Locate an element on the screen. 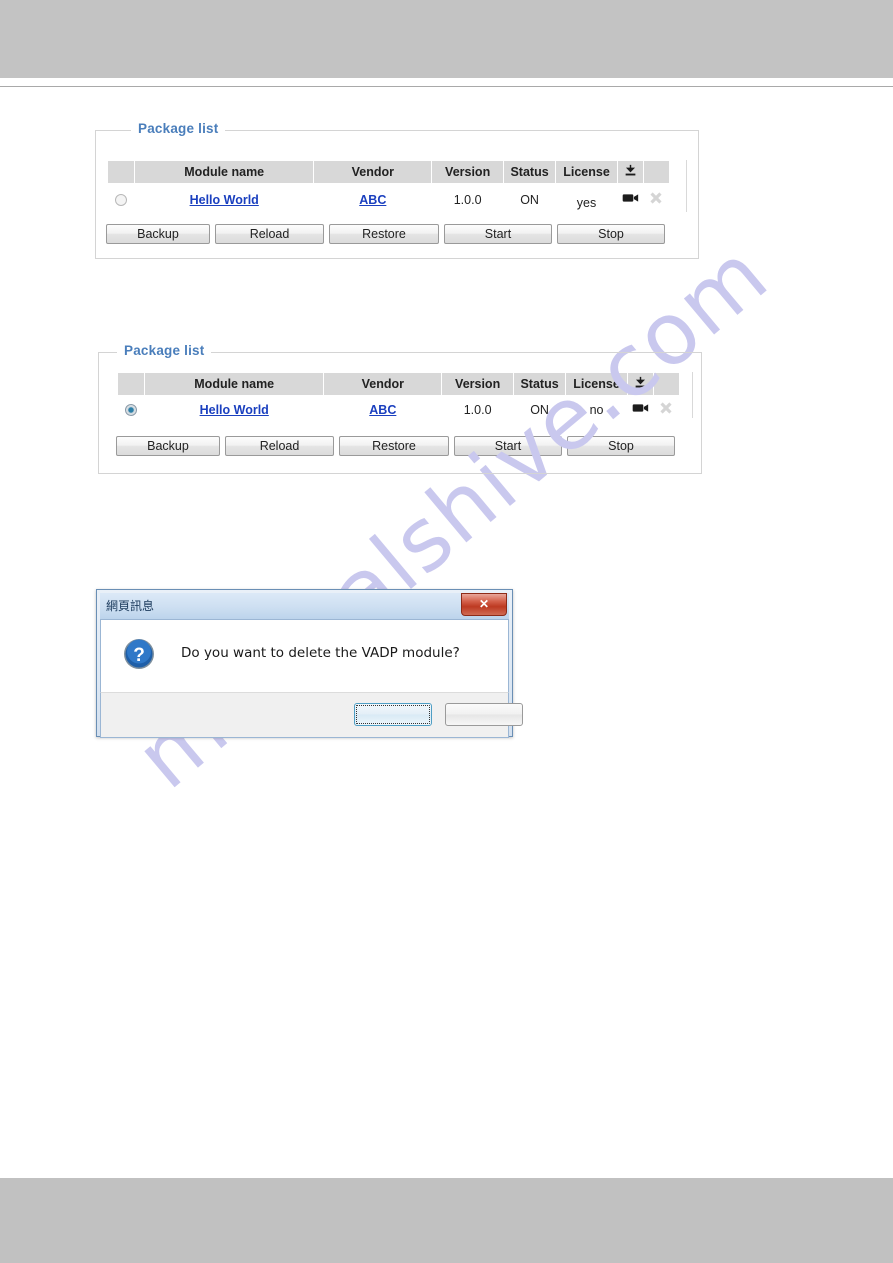  package-list-panel-1: Package list is located at coordinates (397, 190).